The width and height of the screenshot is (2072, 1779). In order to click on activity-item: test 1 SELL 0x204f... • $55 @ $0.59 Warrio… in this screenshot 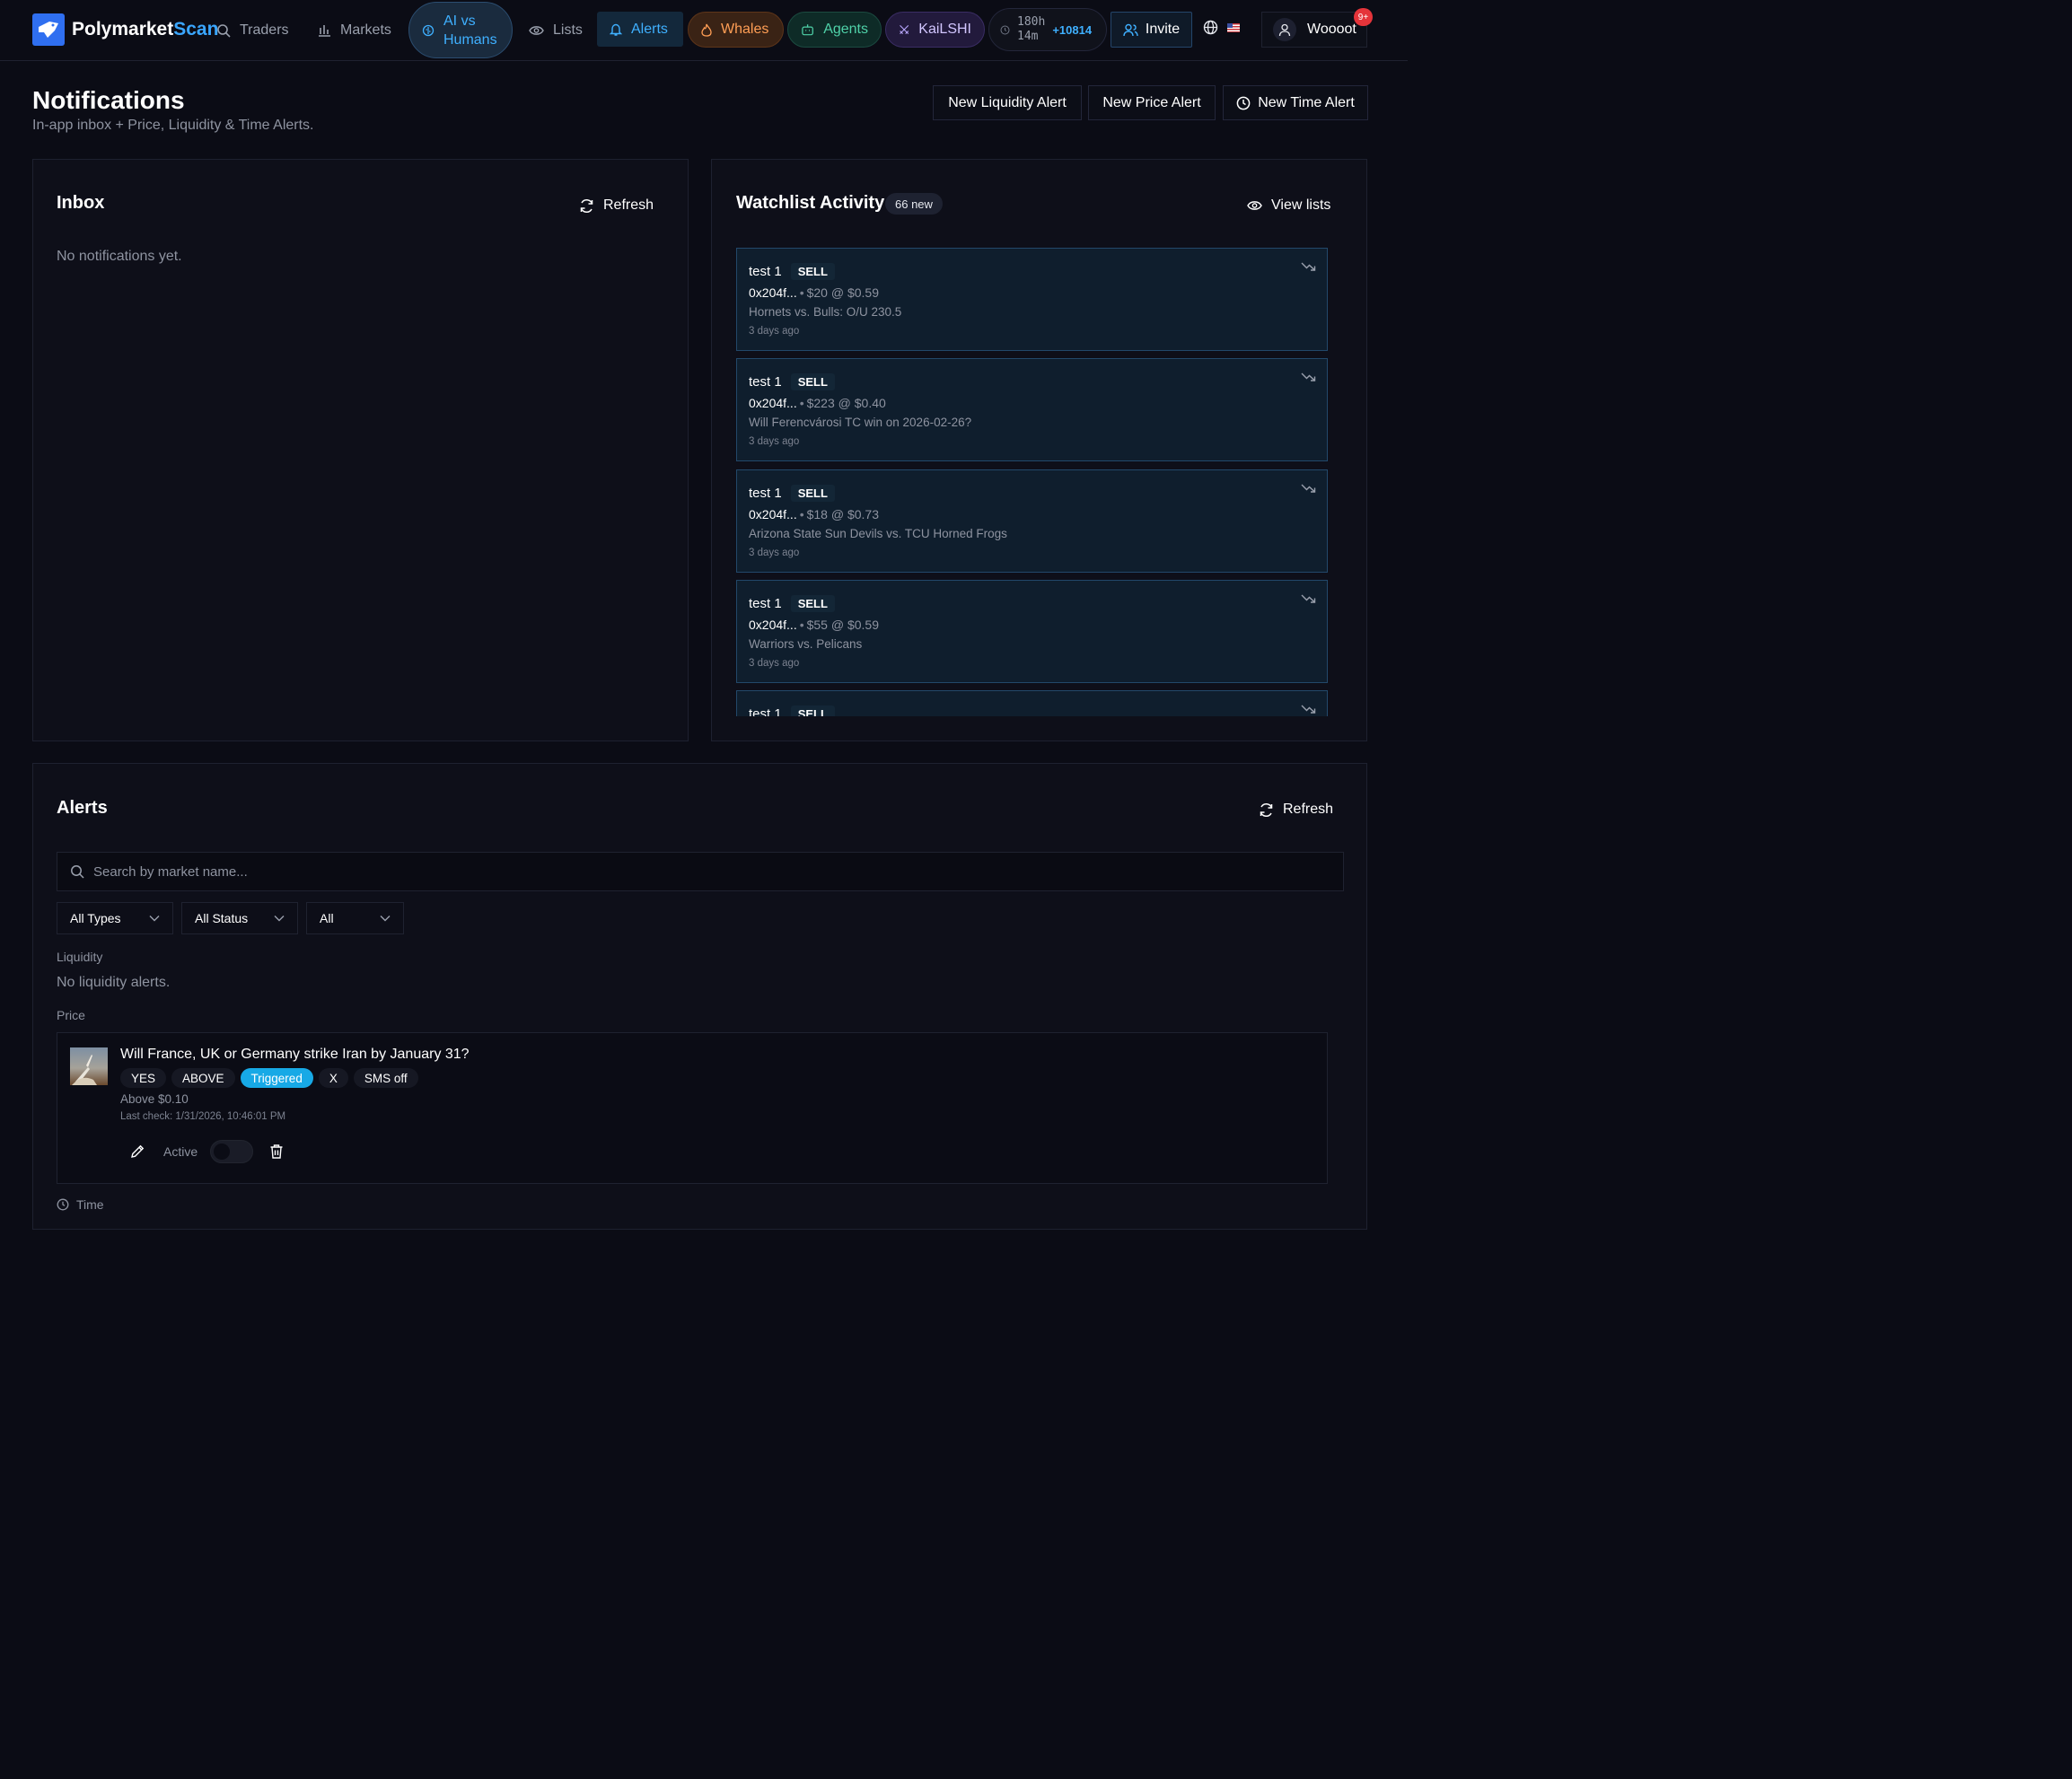, I will do `click(1032, 631)`.